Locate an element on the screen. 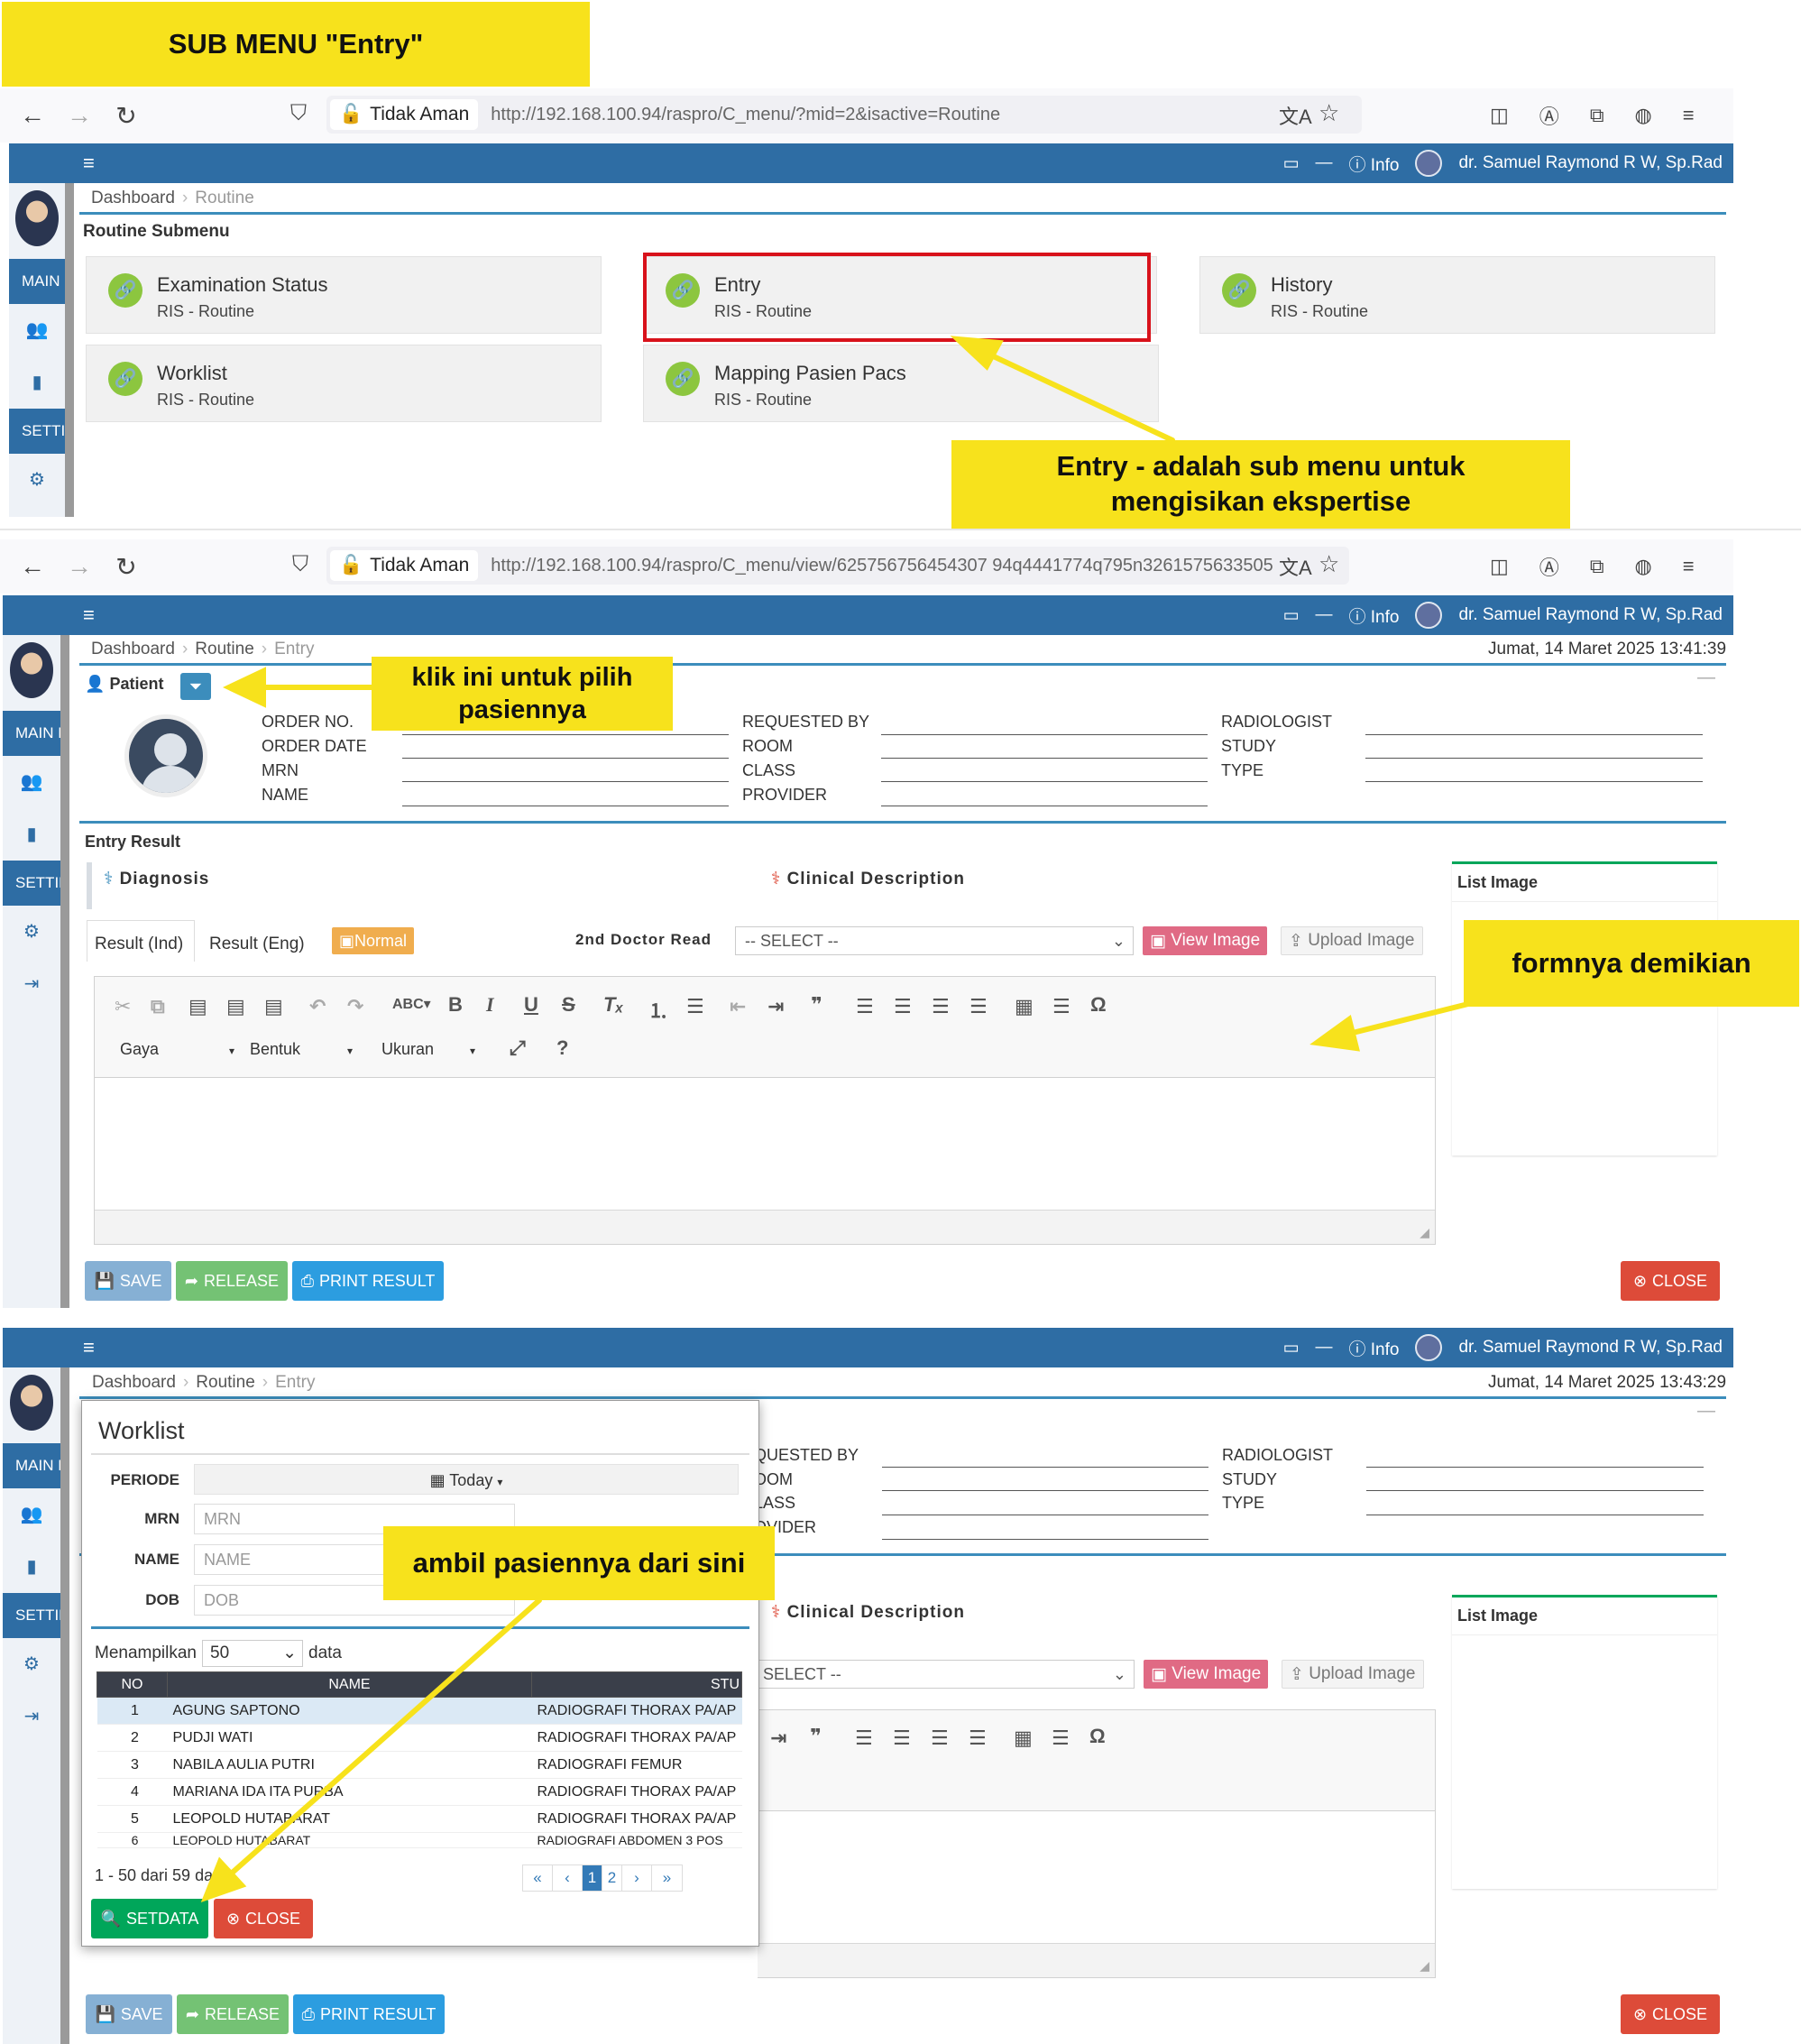 This screenshot has height=2044, width=1801. page-2-button: 2 is located at coordinates (612, 1878).